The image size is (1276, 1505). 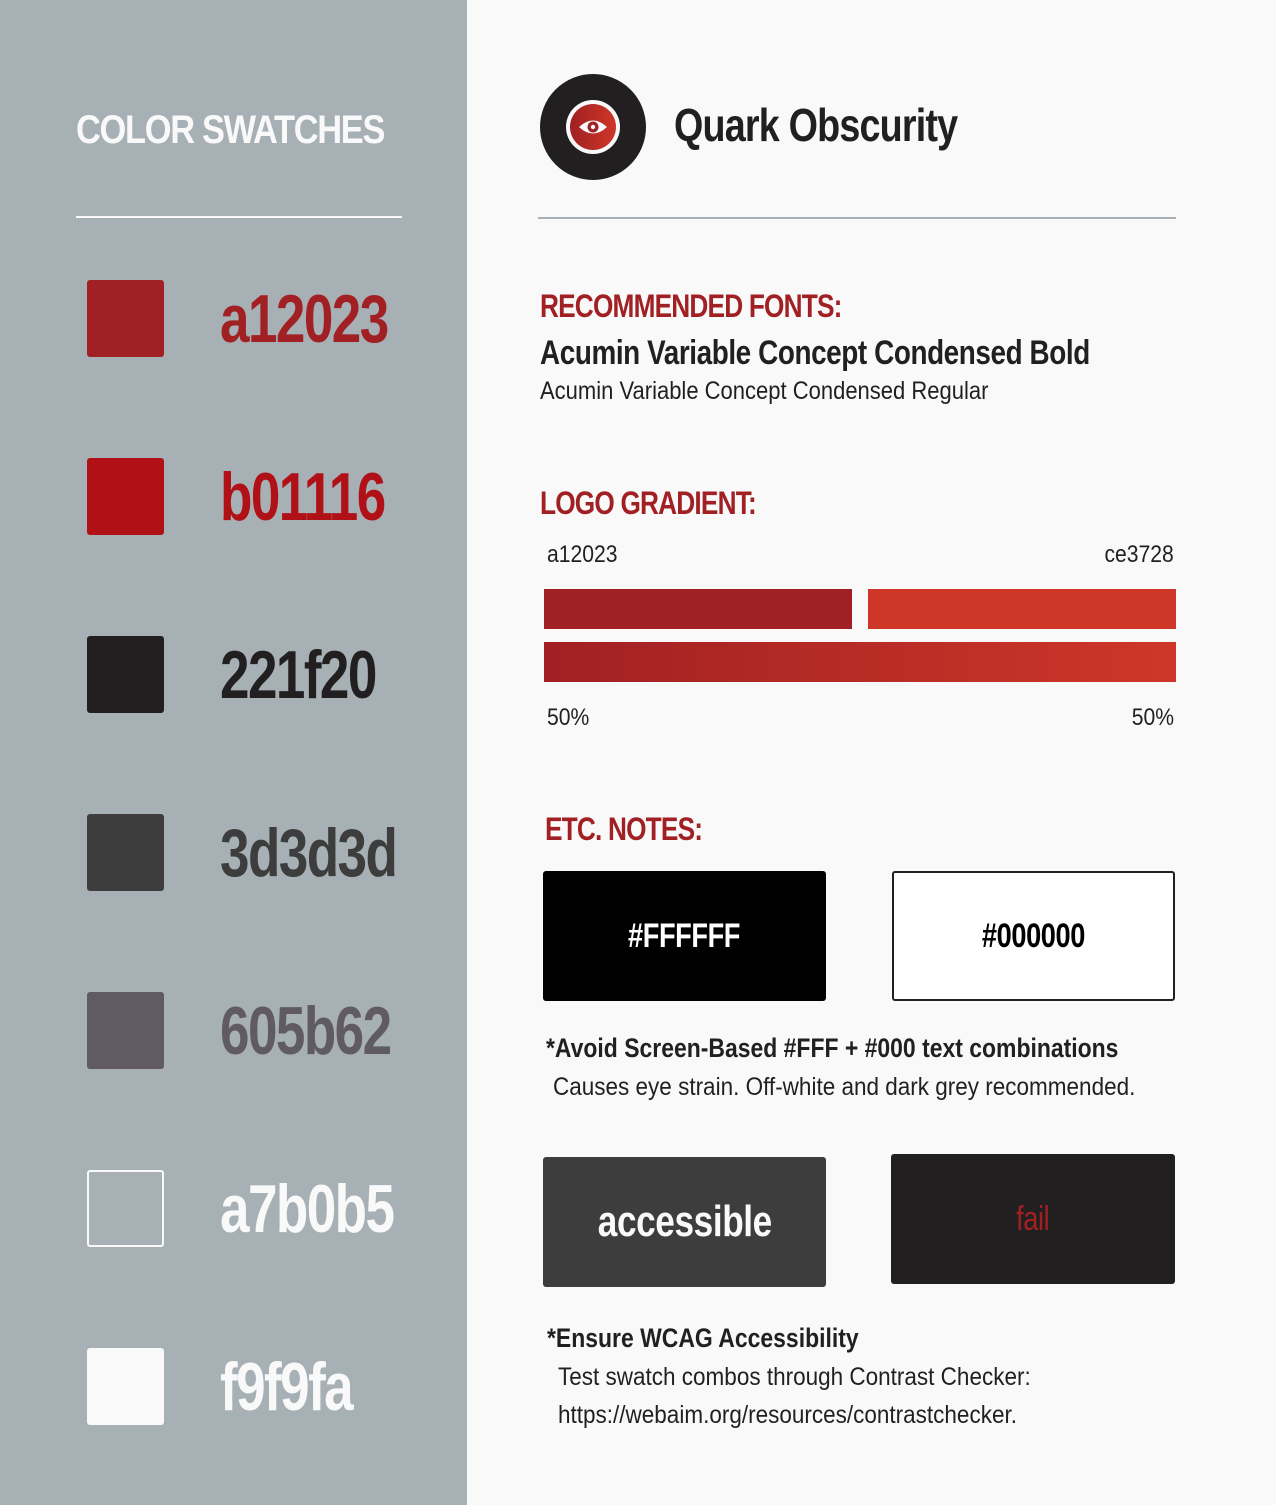 I want to click on swatch-code: a7b0b5, so click(x=307, y=1209).